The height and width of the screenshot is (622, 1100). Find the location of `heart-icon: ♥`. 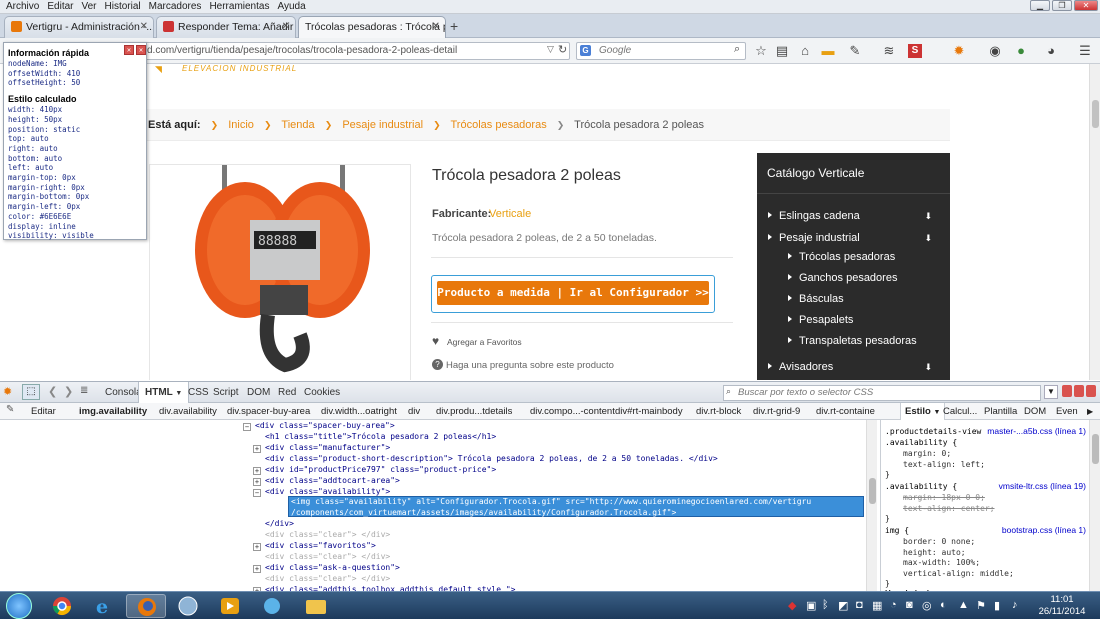

heart-icon: ♥ is located at coordinates (435, 341).